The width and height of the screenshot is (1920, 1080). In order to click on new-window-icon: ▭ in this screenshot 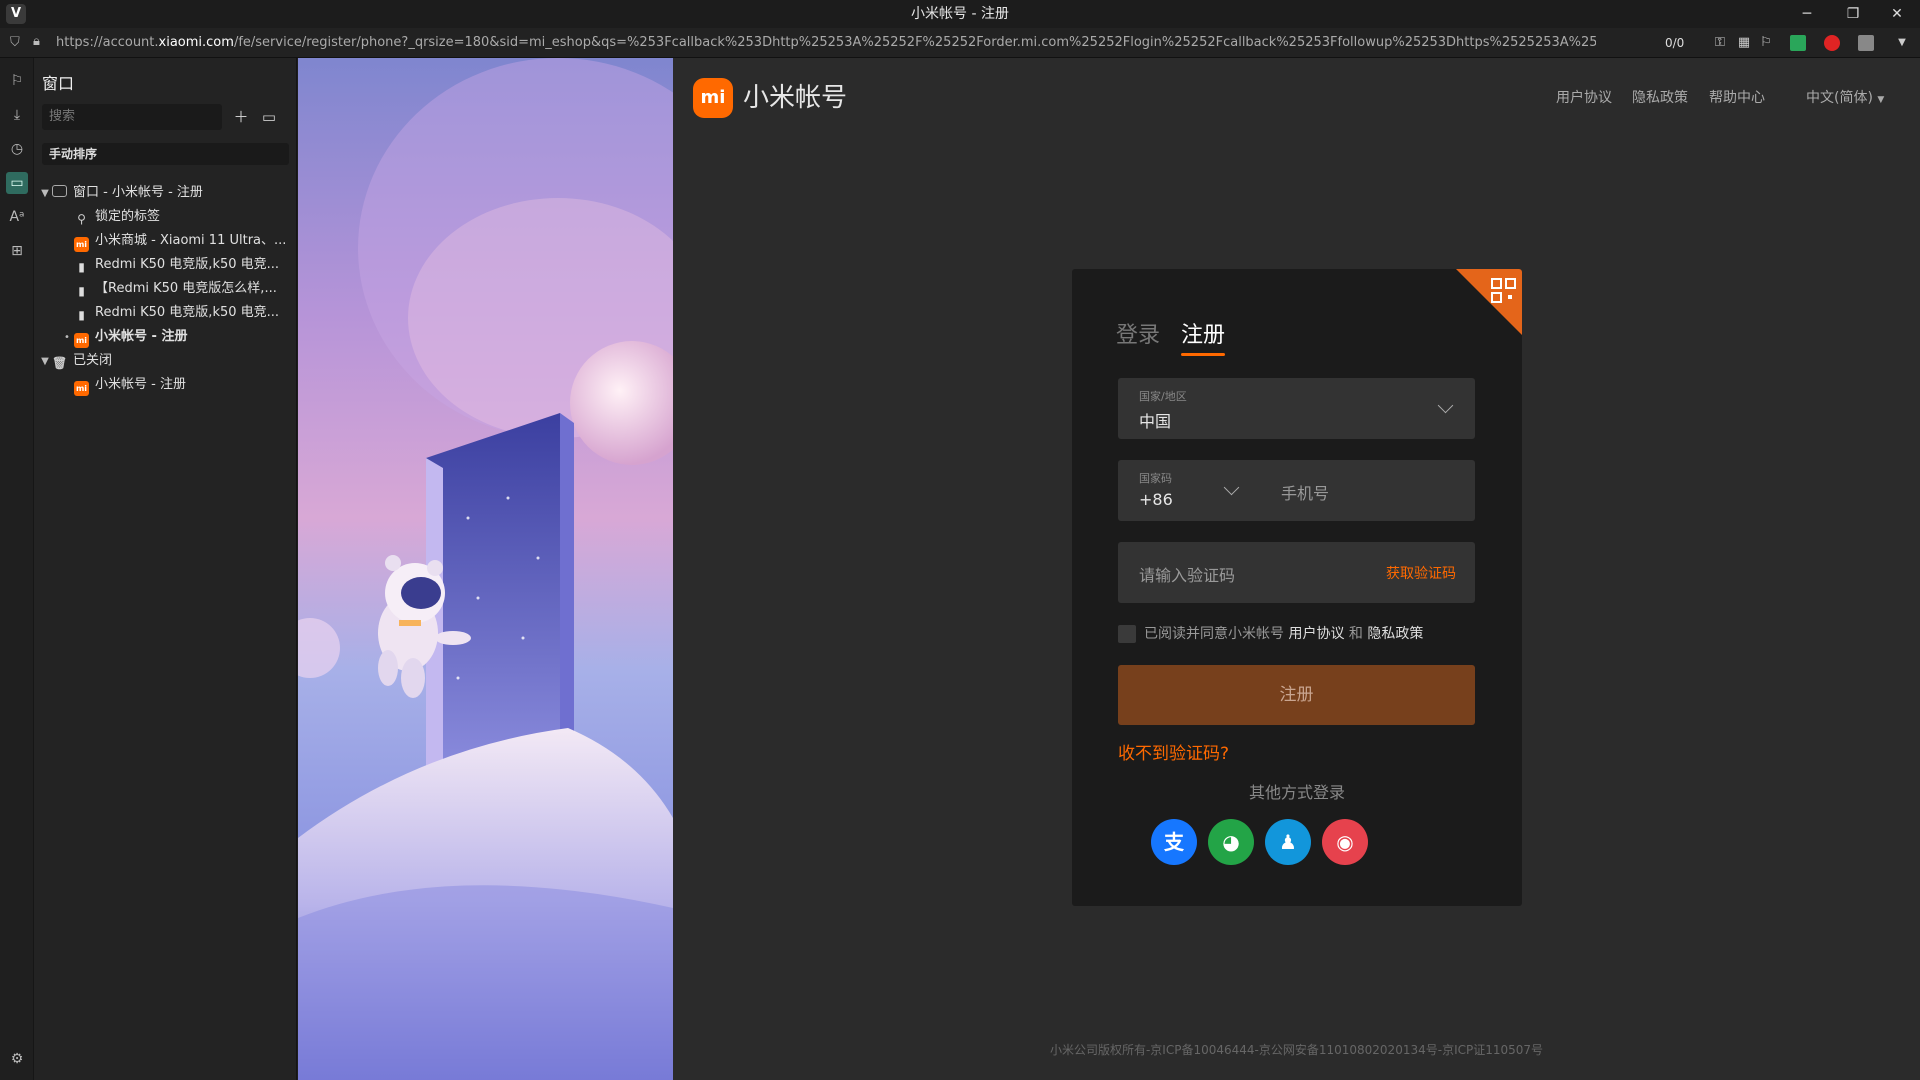, I will do `click(269, 117)`.